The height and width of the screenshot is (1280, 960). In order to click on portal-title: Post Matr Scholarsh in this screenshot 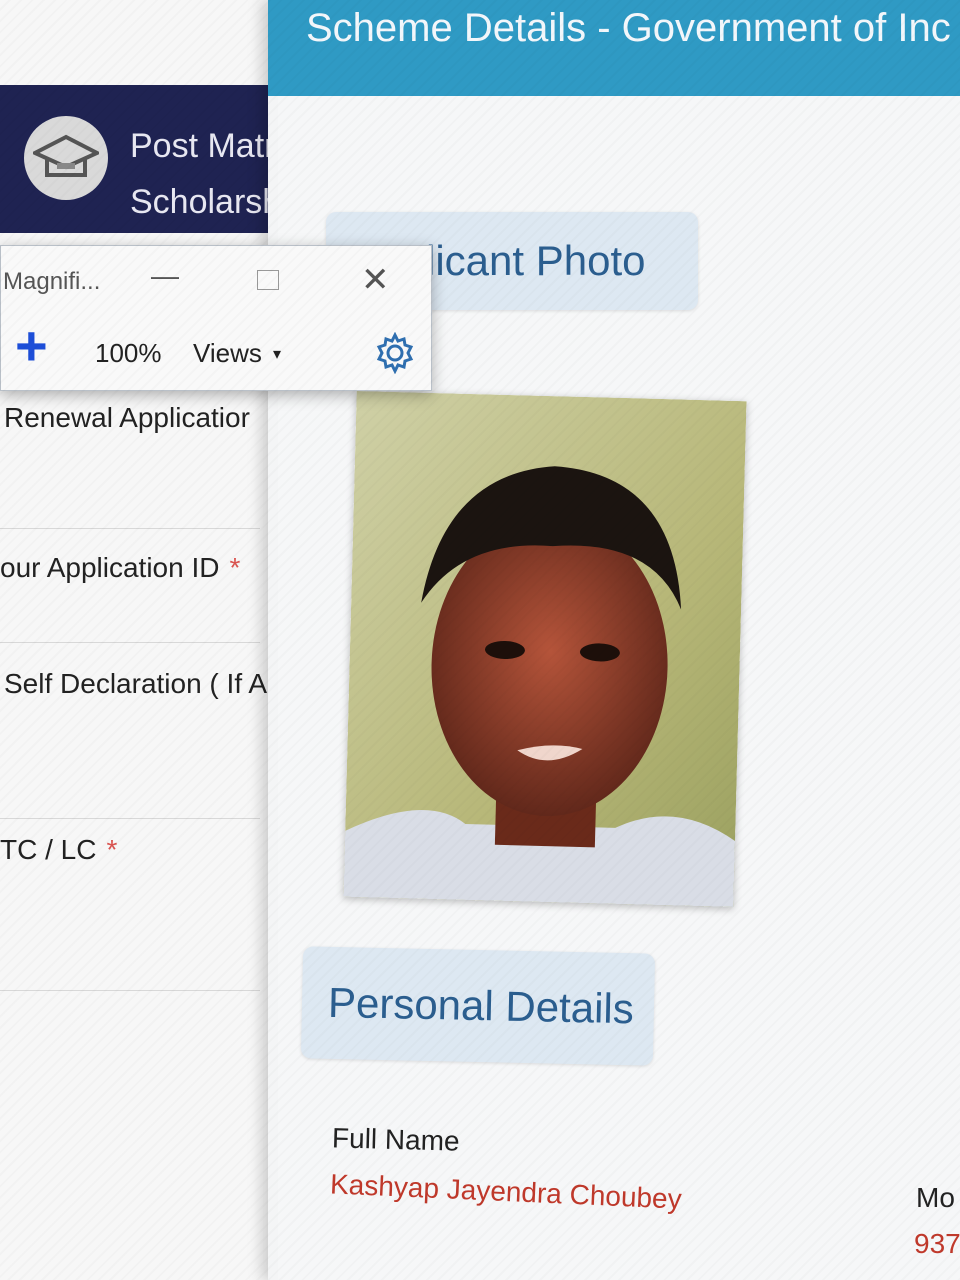, I will do `click(200, 174)`.